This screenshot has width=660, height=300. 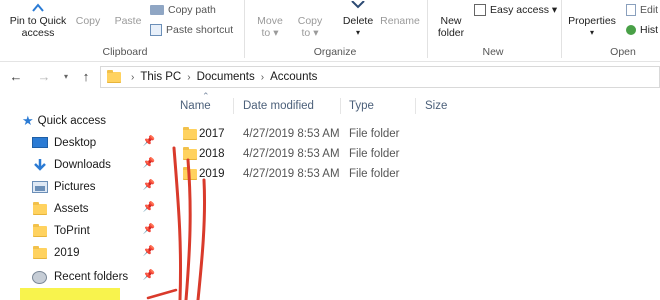 What do you see at coordinates (82, 253) in the screenshot?
I see `nav-item-2019: 2019 📌` at bounding box center [82, 253].